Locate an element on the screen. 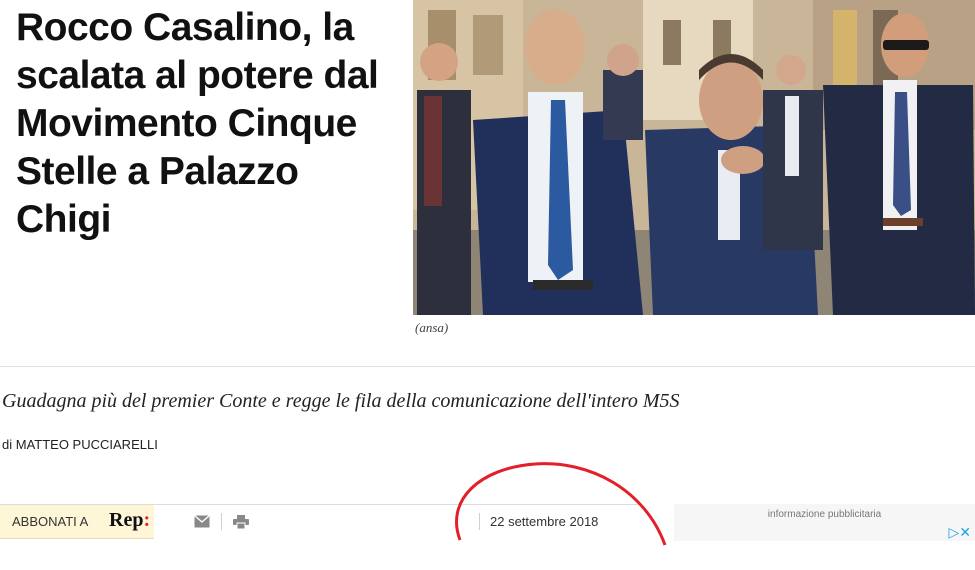 The height and width of the screenshot is (570, 975). photo-caption: (ansa) is located at coordinates (432, 327).